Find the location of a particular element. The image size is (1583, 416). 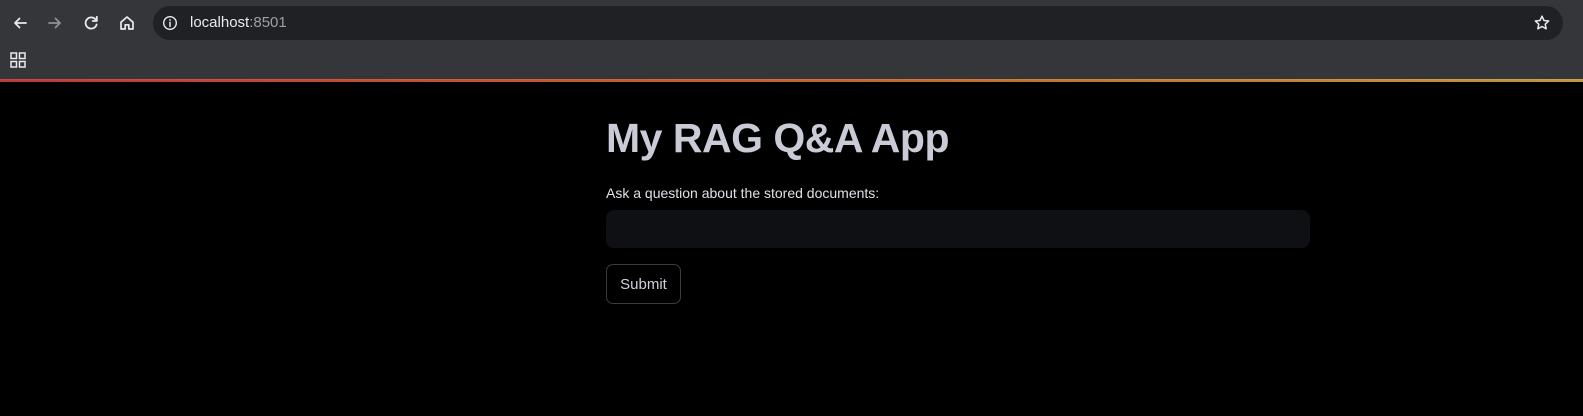

url-port: :8501 is located at coordinates (268, 22).